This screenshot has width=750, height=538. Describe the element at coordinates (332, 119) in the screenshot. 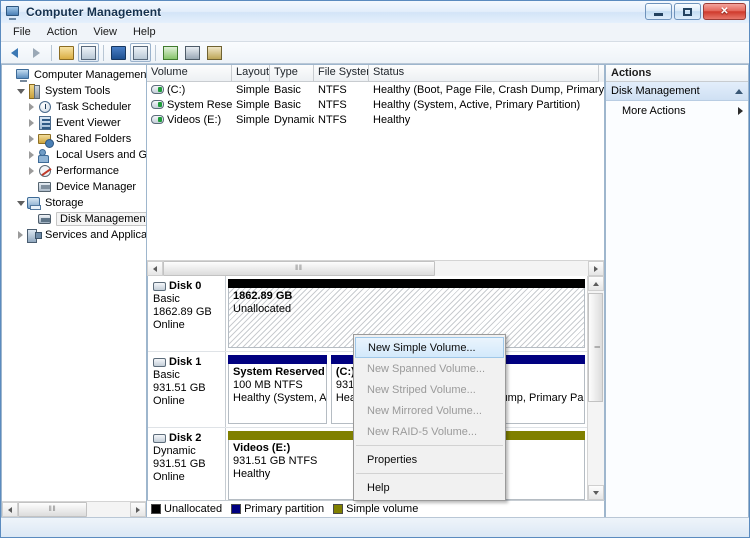

I see `volume-cell-filesystem: NTFS` at that location.